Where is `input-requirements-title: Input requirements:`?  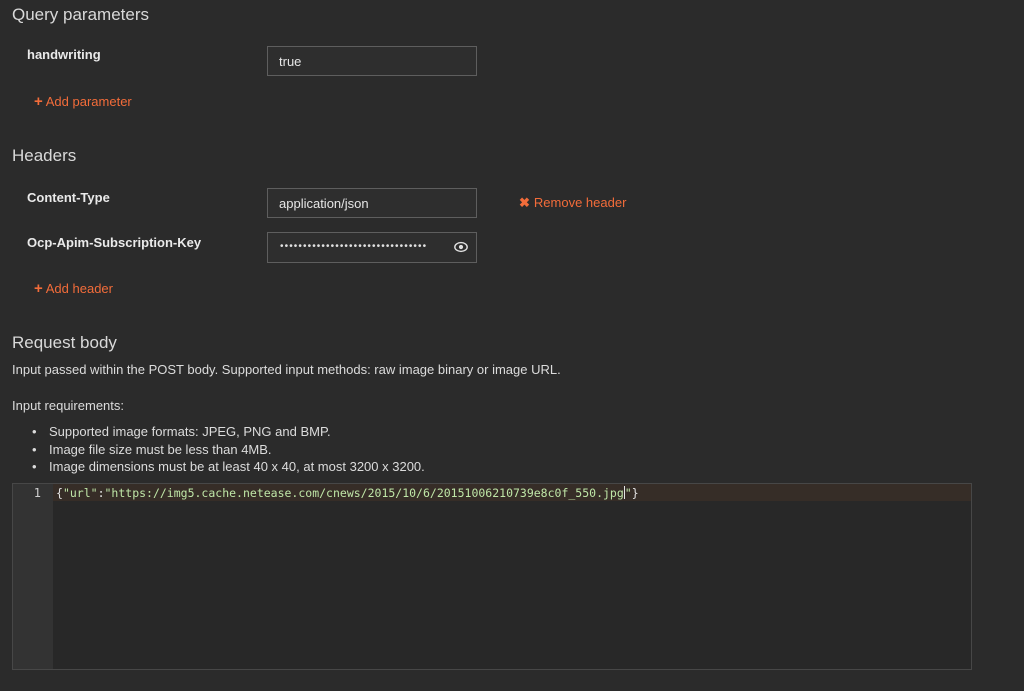
input-requirements-title: Input requirements: is located at coordinates (68, 405).